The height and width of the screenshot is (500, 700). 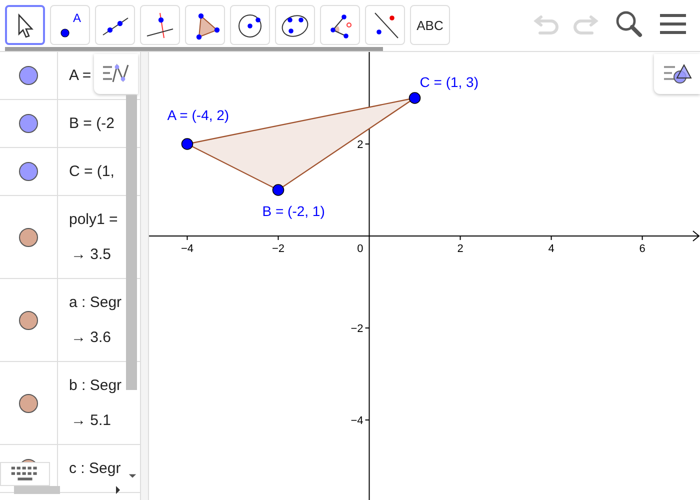 I want to click on conic-tool-button, so click(x=295, y=25).